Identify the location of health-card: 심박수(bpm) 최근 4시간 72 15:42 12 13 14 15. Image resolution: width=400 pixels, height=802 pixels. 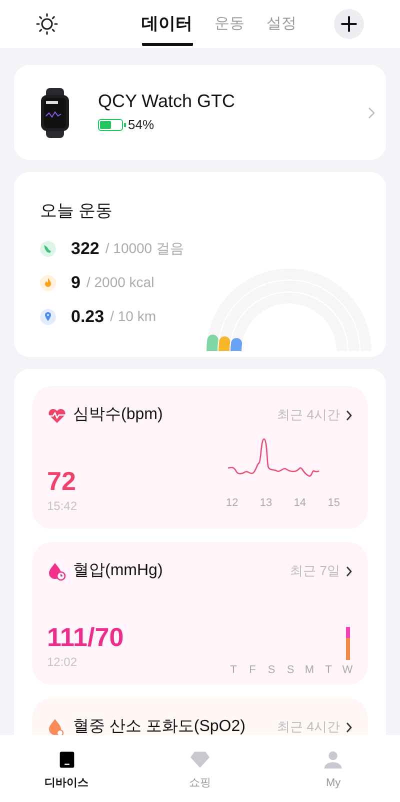
(200, 457).